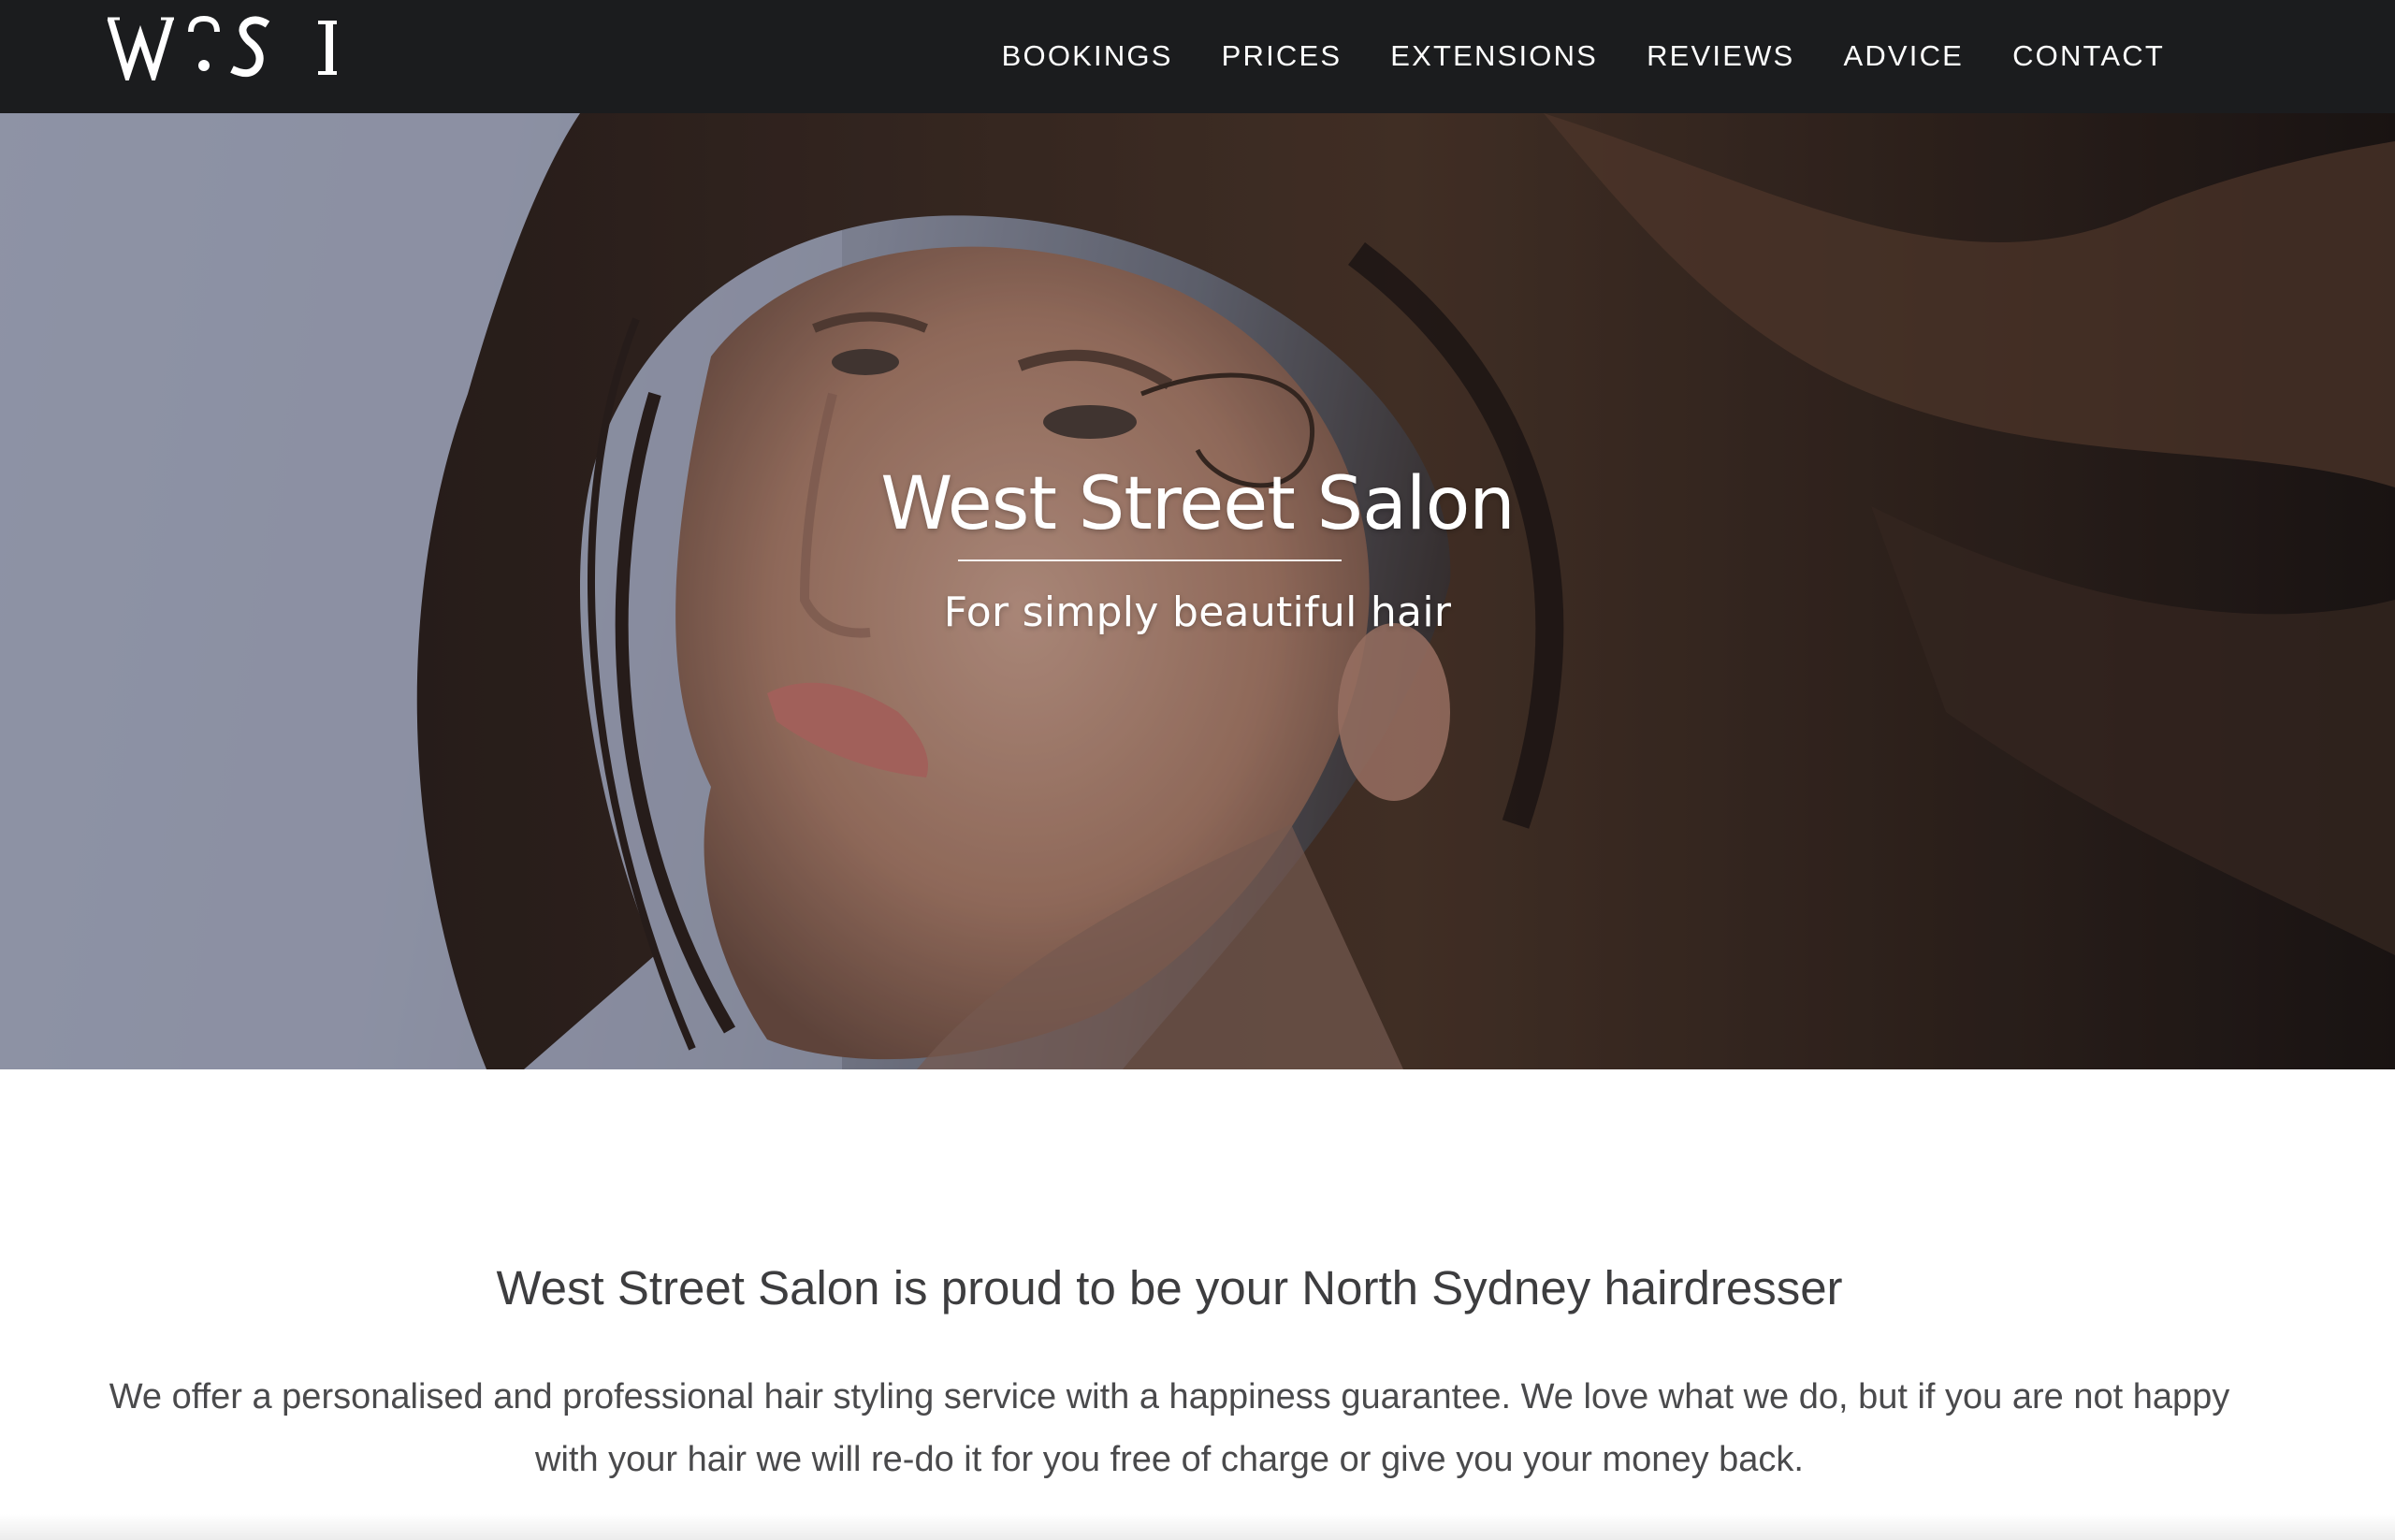 This screenshot has width=2395, height=1540. What do you see at coordinates (1197, 612) in the screenshot?
I see `hero-subtitle: For simply beautiful hair` at bounding box center [1197, 612].